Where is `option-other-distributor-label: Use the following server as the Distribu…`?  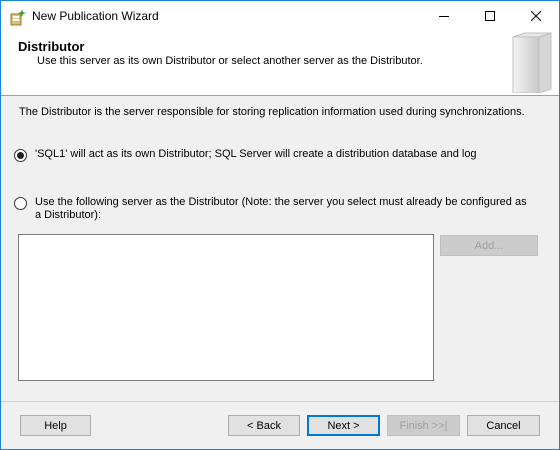 option-other-distributor-label: Use the following server as the Distribu… is located at coordinates (281, 208).